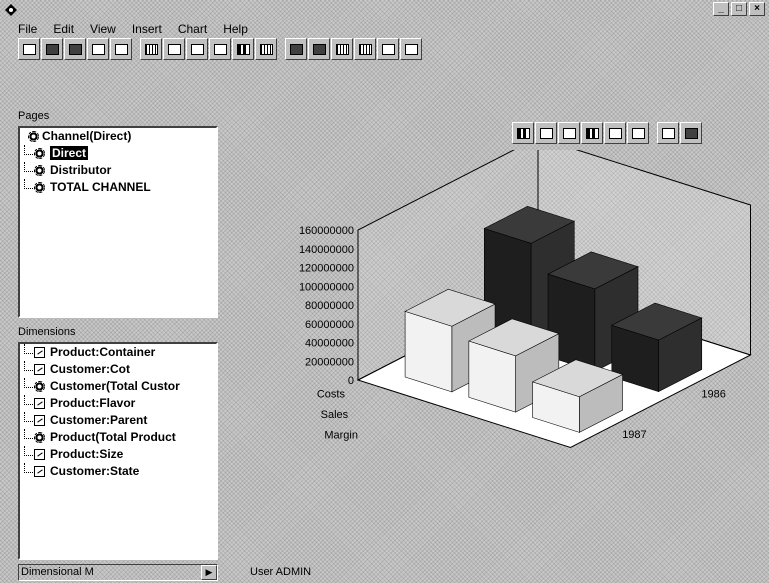 This screenshot has height=583, width=769. I want to click on tree-item: Customer(Total Custor, so click(118, 386).